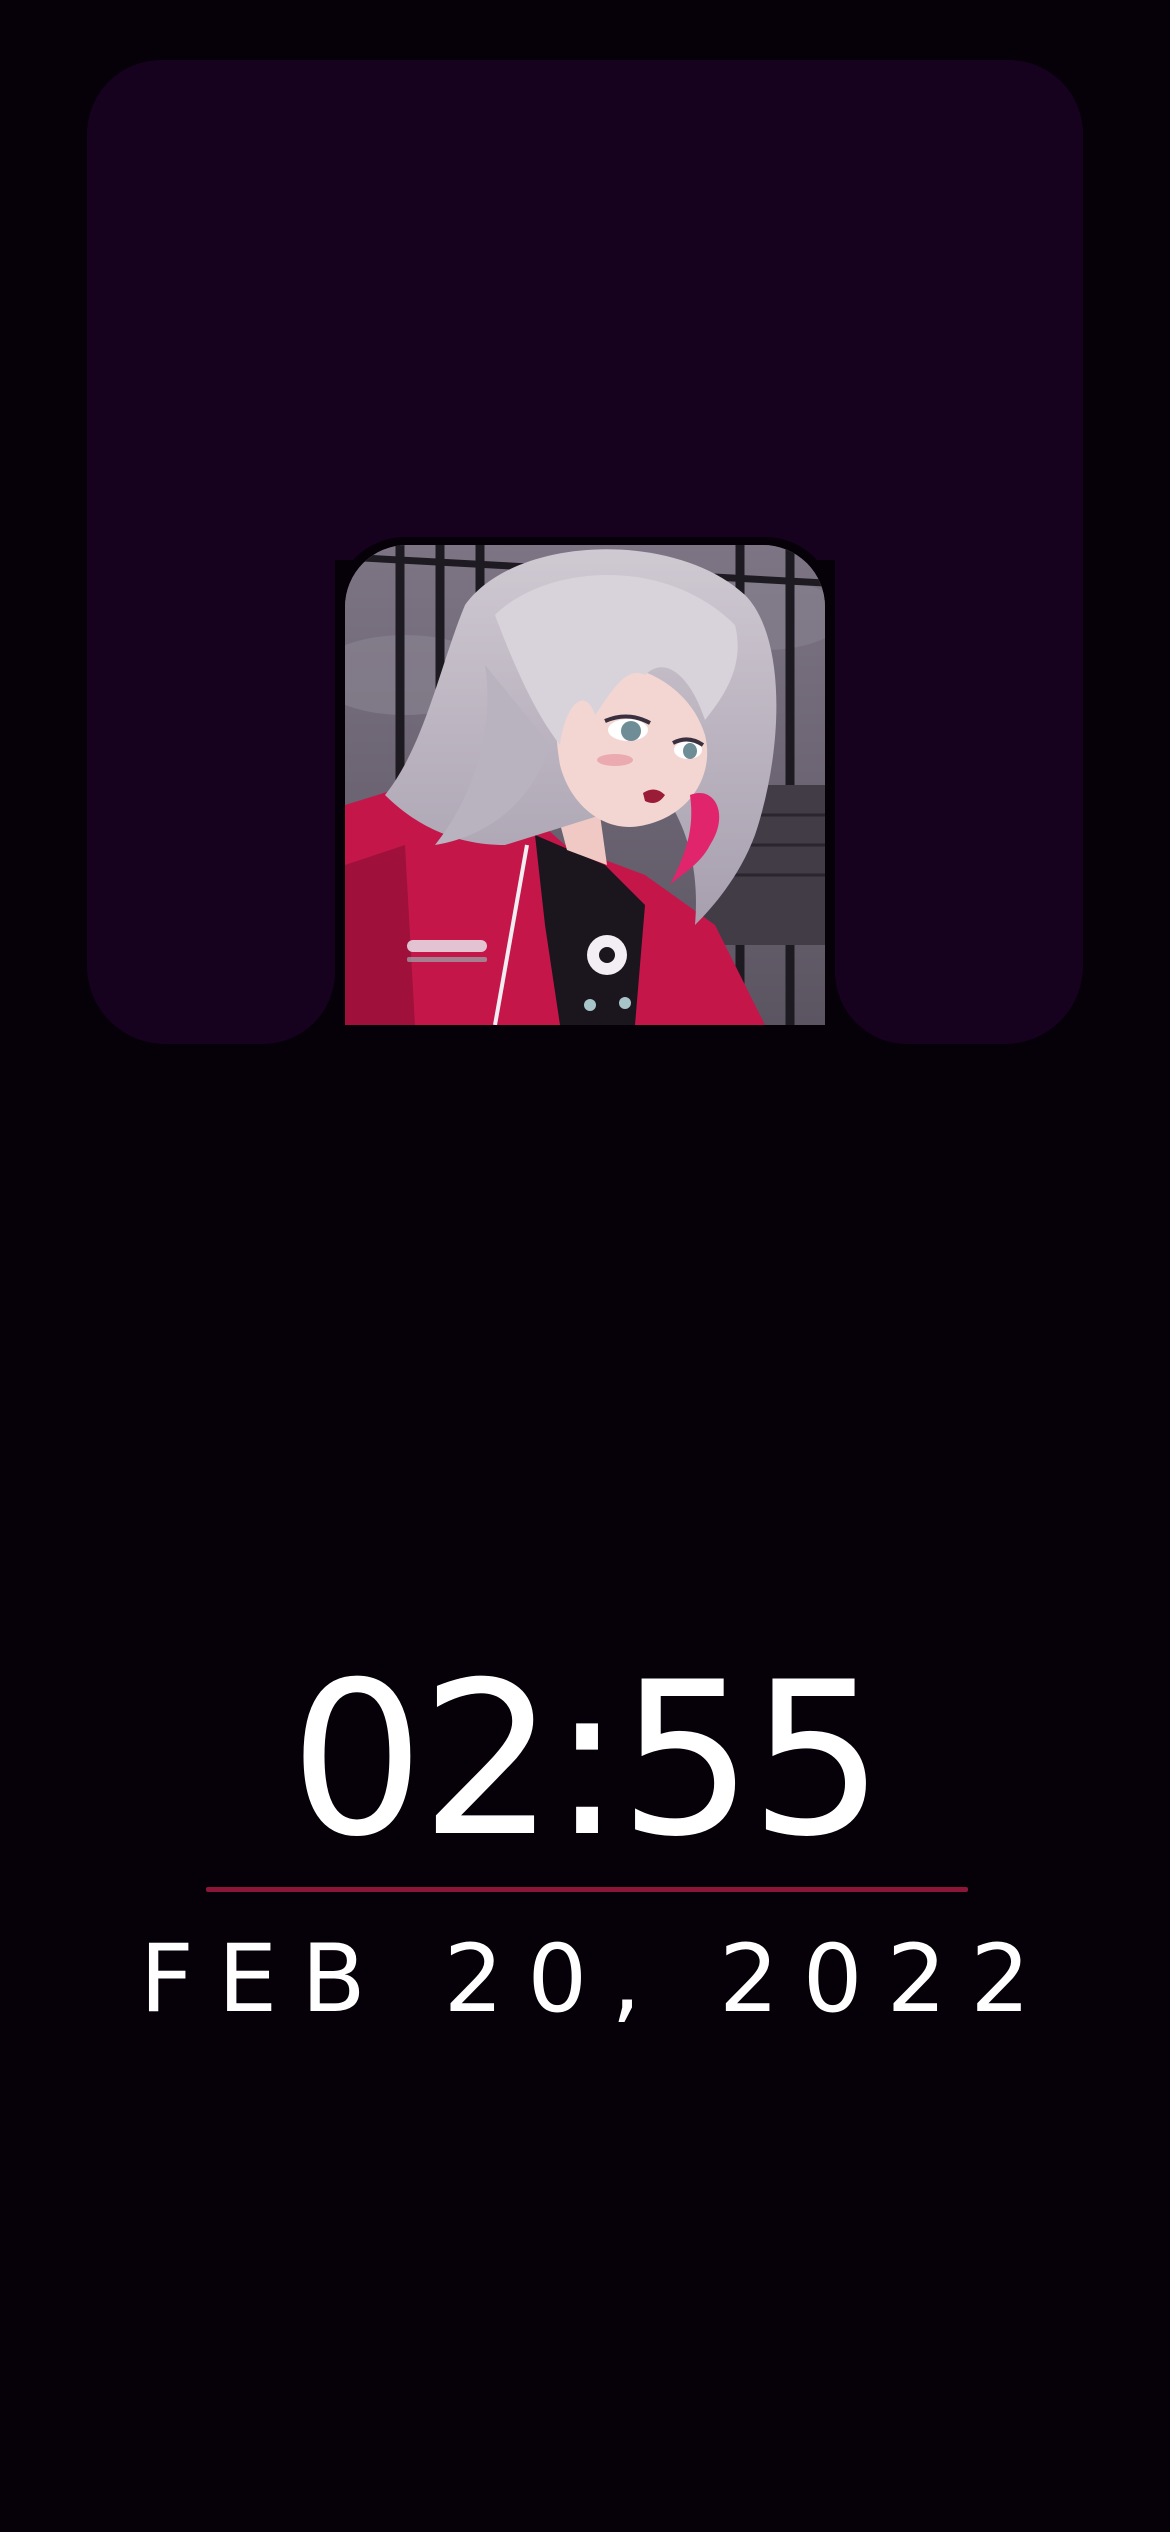 This screenshot has width=1170, height=2532. I want to click on clock-date: FEB 20, 2022, so click(597, 1979).